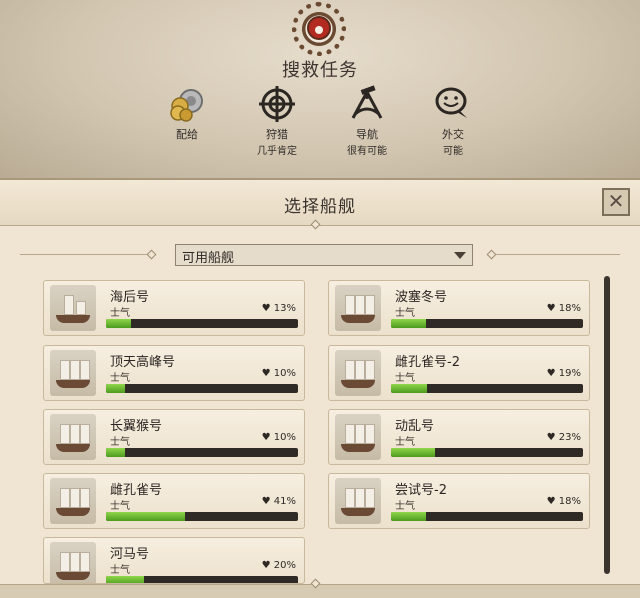  I want to click on chevron-down-icon, so click(460, 255).